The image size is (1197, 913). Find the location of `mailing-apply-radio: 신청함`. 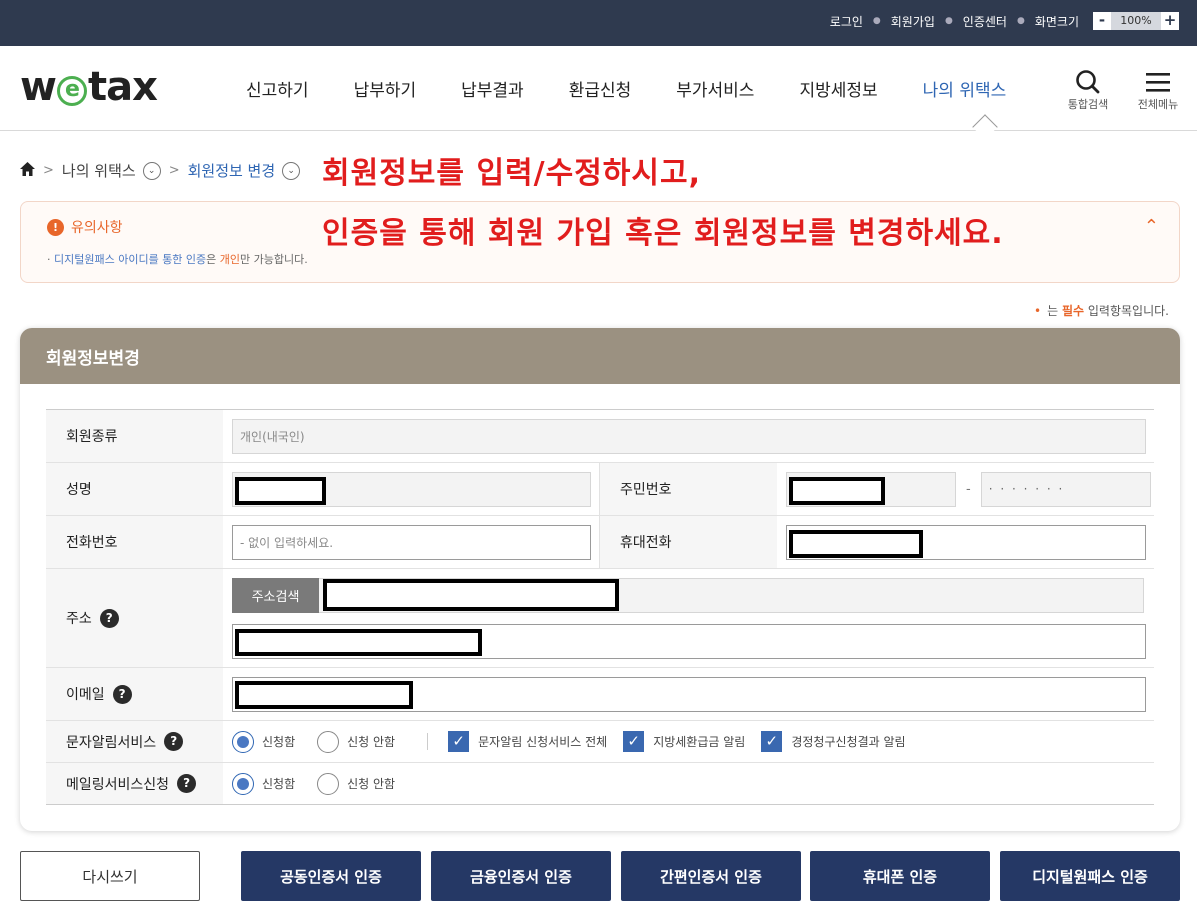

mailing-apply-radio: 신청함 is located at coordinates (264, 783).